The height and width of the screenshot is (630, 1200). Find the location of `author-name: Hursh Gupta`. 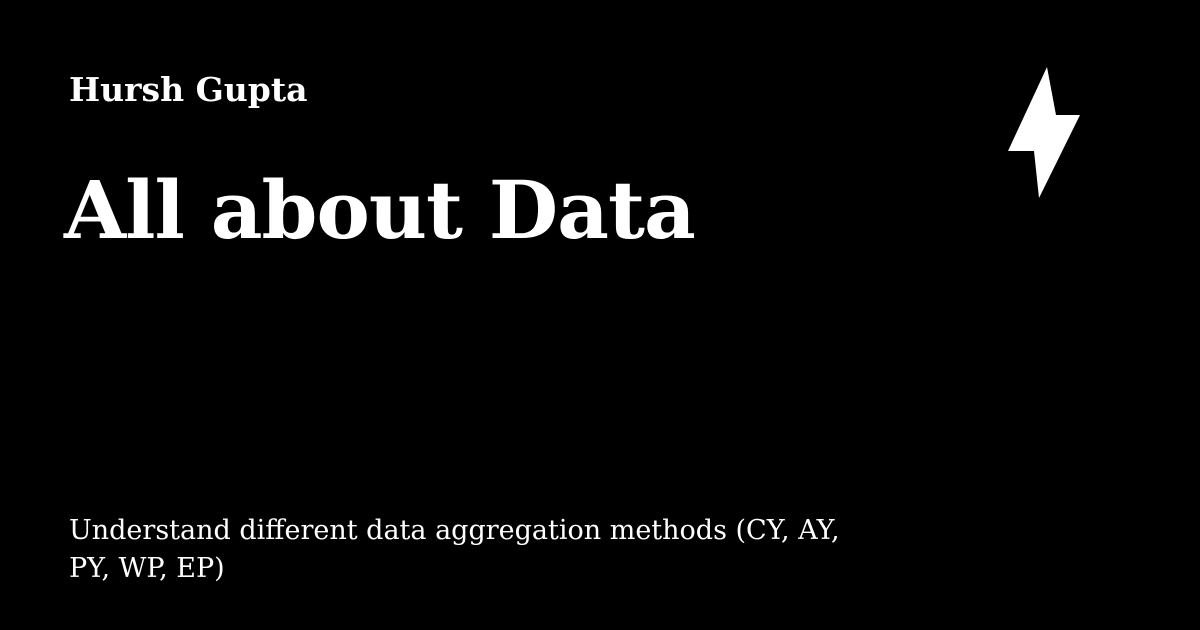

author-name: Hursh Gupta is located at coordinates (188, 89).